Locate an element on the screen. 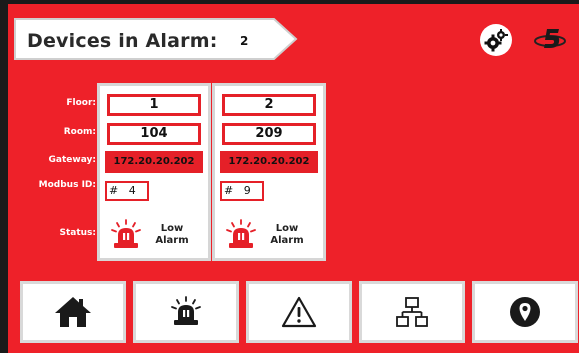 The image size is (579, 353). device-card: 1 104 172.20.20.202 # 4 Low Alarm is located at coordinates (154, 172).